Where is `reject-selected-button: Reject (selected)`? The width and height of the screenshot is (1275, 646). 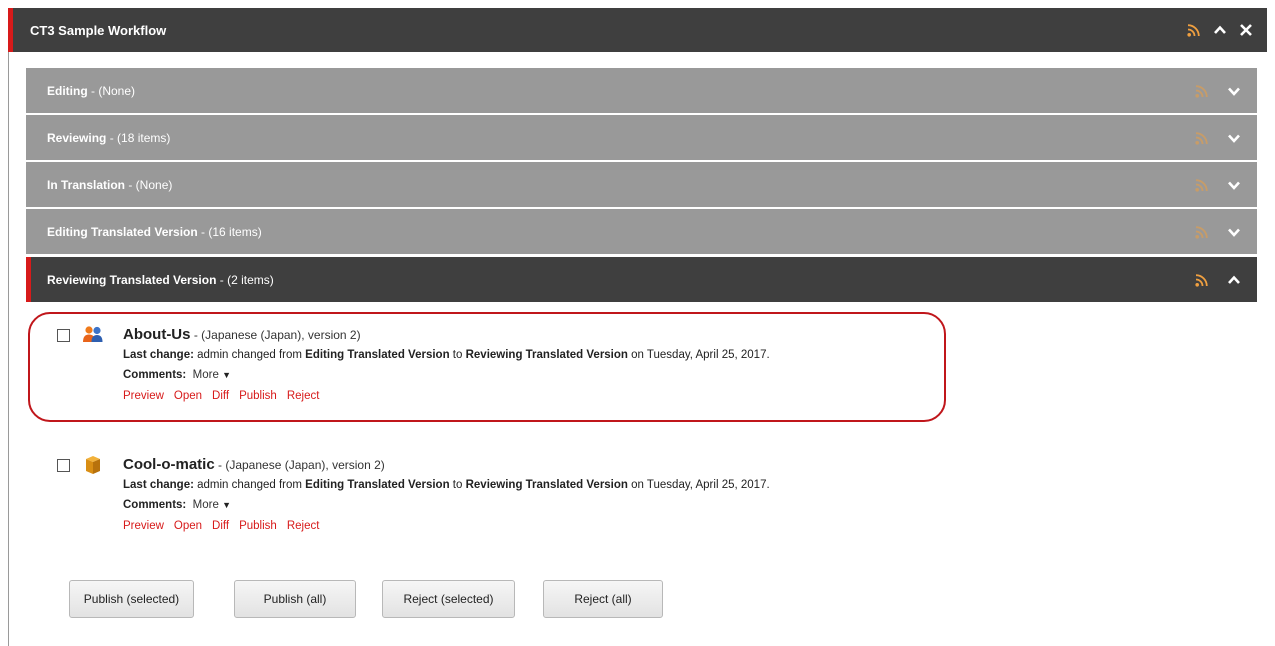
reject-selected-button: Reject (selected) is located at coordinates (448, 599).